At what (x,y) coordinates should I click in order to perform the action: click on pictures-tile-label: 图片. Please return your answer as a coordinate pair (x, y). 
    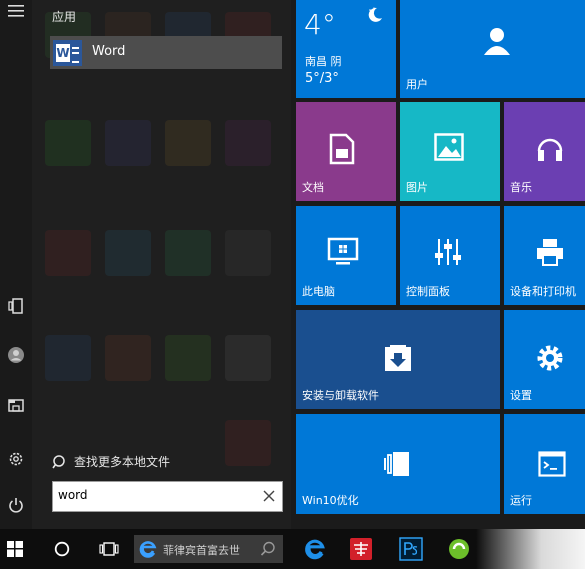
    Looking at the image, I should click on (417, 187).